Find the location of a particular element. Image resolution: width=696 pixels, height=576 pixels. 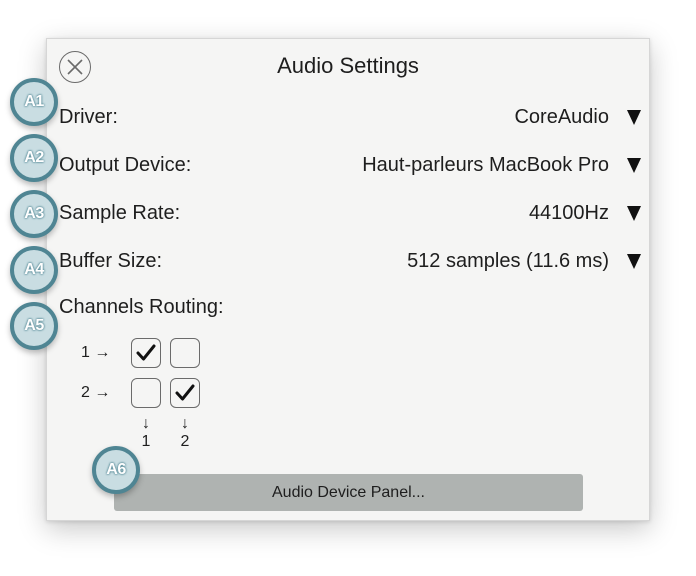

sample-rate-label: Sample Rate: is located at coordinates (120, 212).